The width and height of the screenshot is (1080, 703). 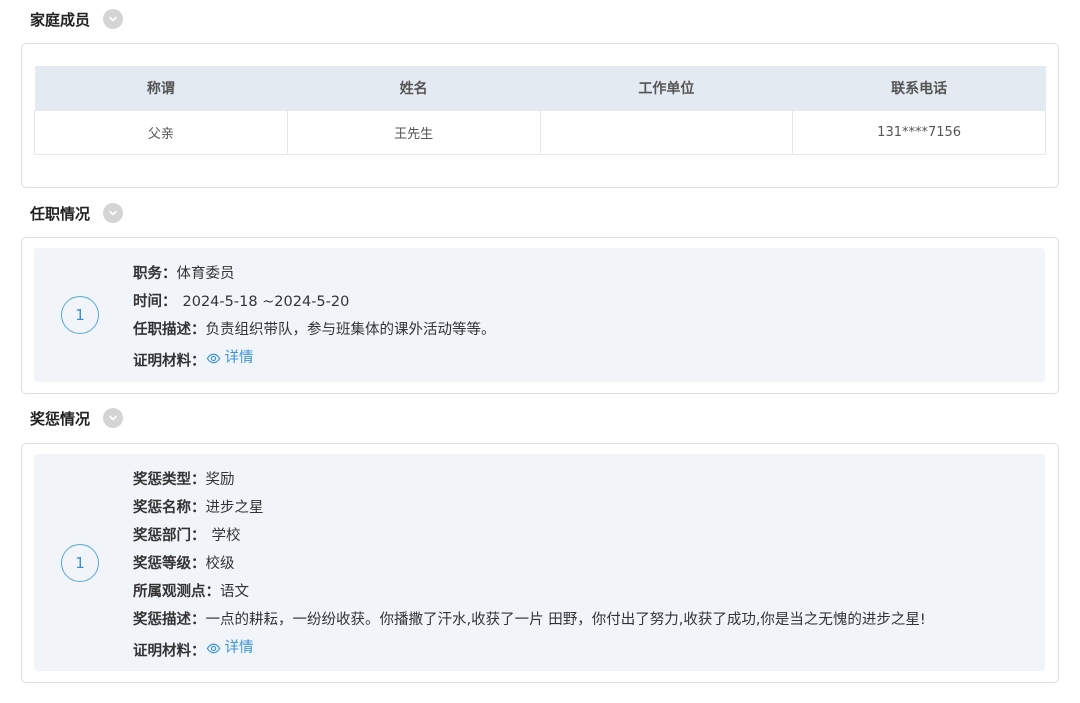 What do you see at coordinates (155, 302) in the screenshot?
I see `time-label: 时间：` at bounding box center [155, 302].